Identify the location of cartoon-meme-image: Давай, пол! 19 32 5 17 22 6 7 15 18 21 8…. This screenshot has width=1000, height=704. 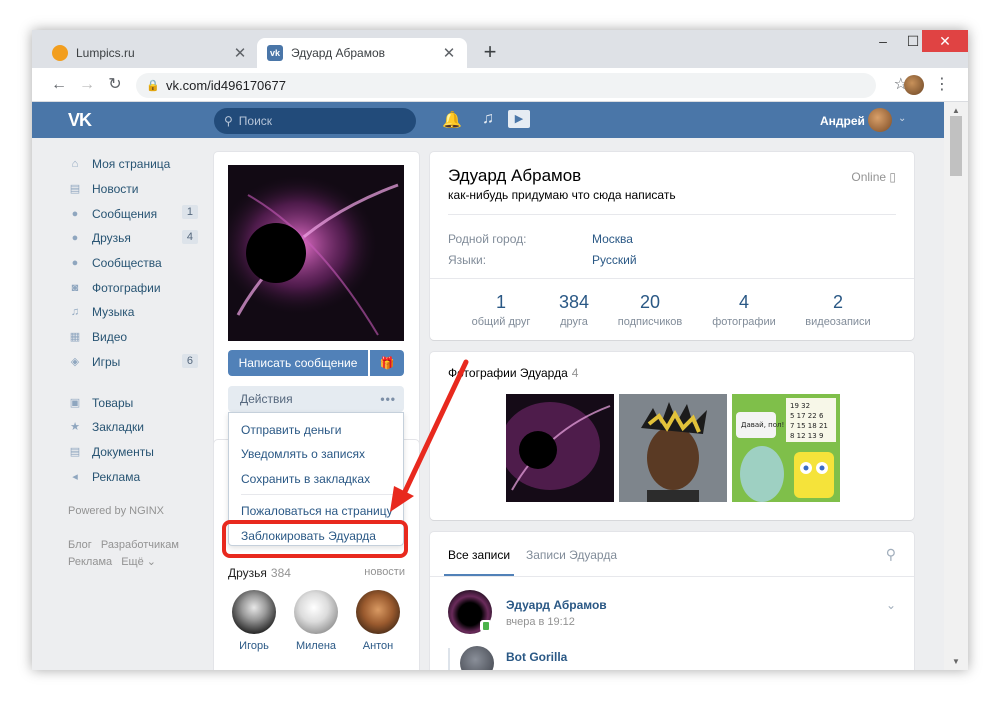
(786, 448).